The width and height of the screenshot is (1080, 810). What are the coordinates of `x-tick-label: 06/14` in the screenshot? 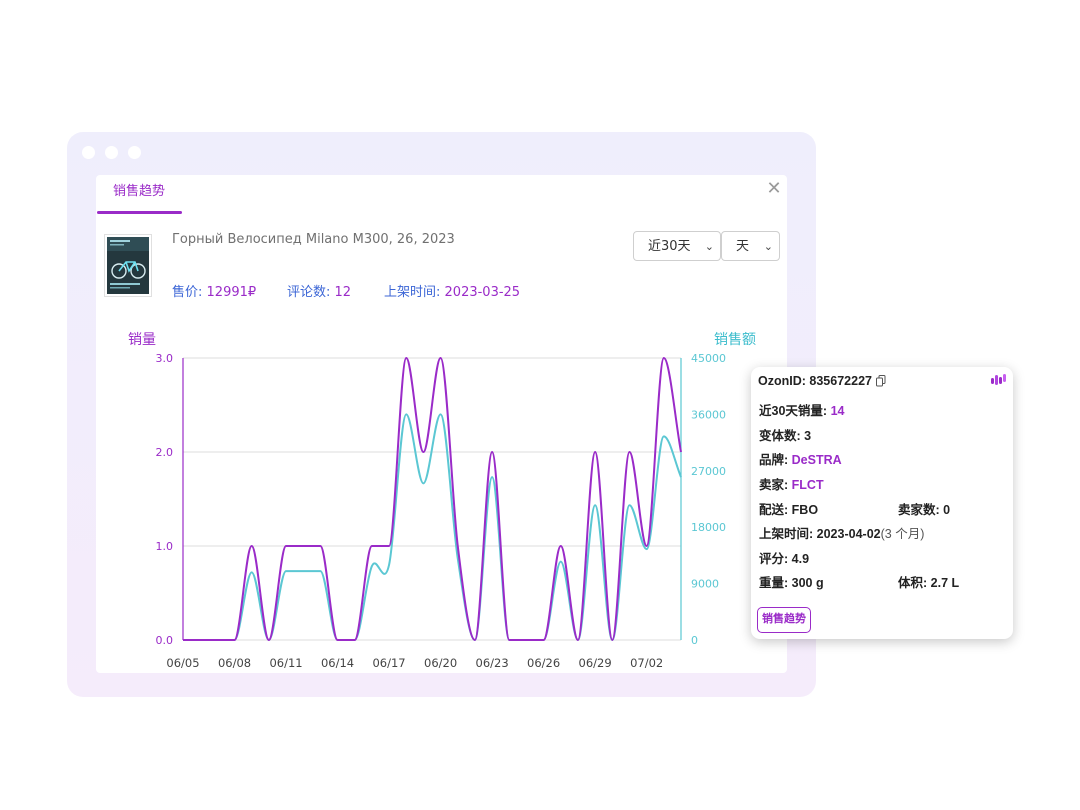 It's located at (337, 663).